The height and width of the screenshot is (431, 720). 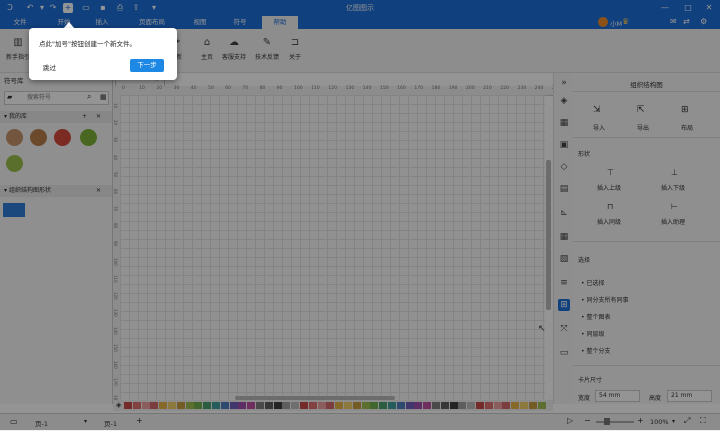 I want to click on tutorial-popup: 点此"加号"按钮创建一个新文件。 跳过 下一步, so click(x=103, y=54).